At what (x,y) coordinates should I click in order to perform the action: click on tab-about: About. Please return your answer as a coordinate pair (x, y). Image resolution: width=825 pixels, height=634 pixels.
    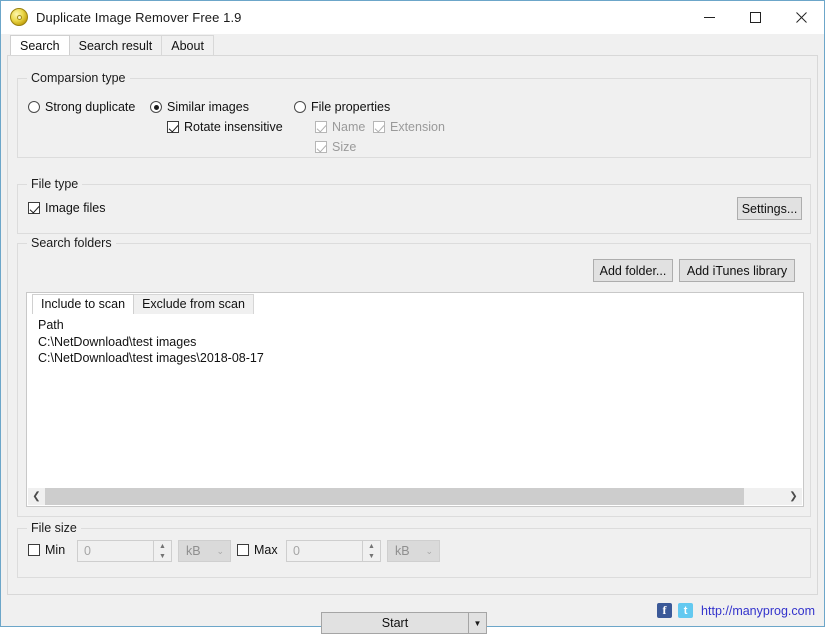
    Looking at the image, I should click on (187, 45).